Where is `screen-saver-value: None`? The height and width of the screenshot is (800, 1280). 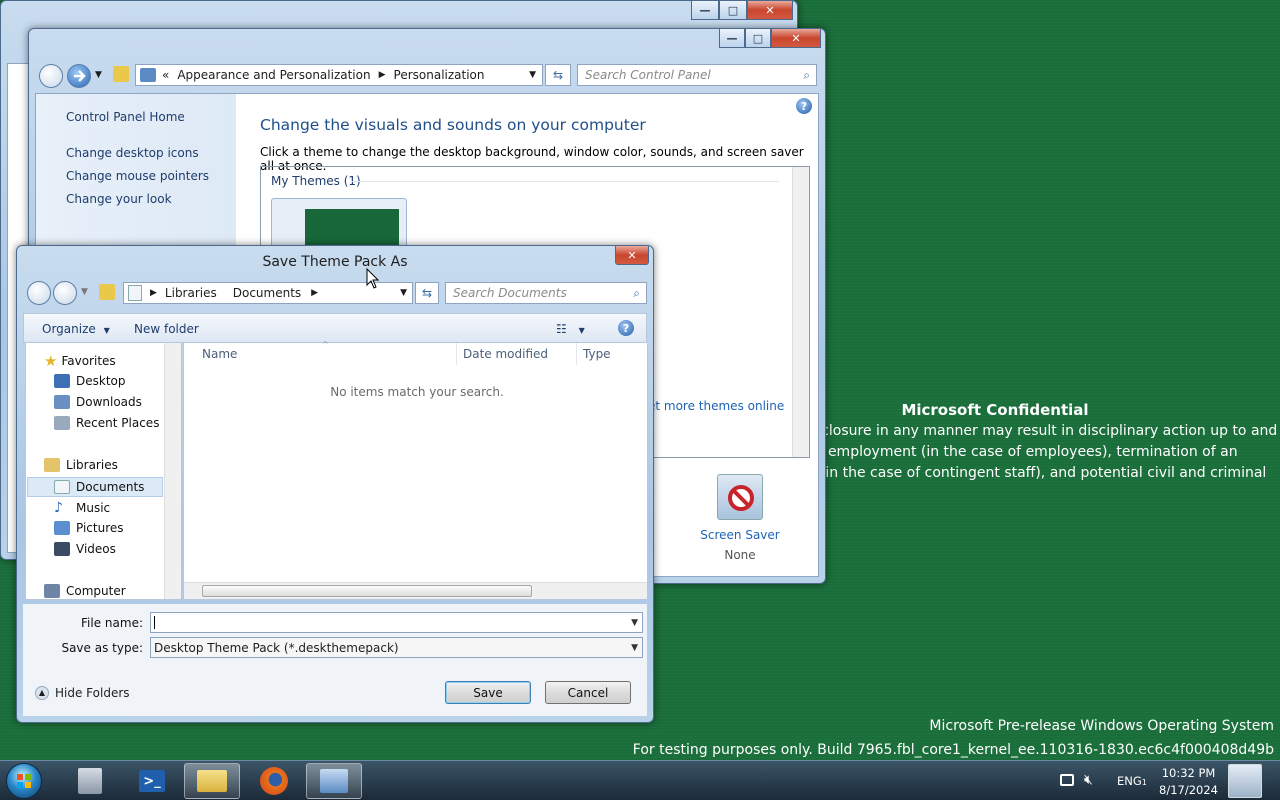 screen-saver-value: None is located at coordinates (740, 555).